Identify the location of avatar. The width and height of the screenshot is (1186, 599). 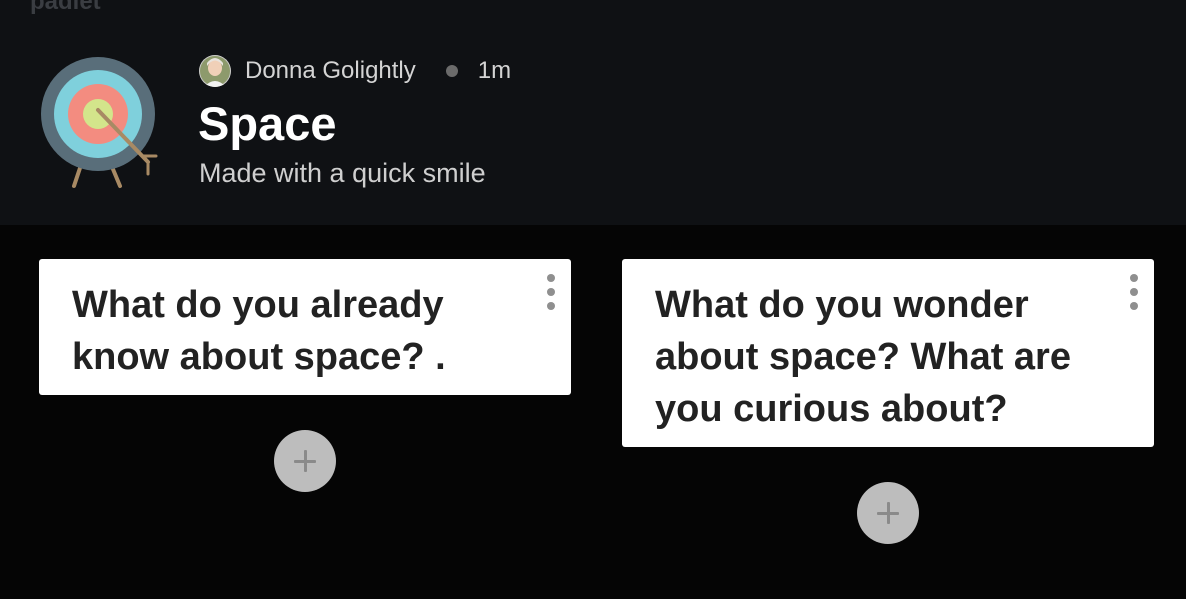
(215, 71).